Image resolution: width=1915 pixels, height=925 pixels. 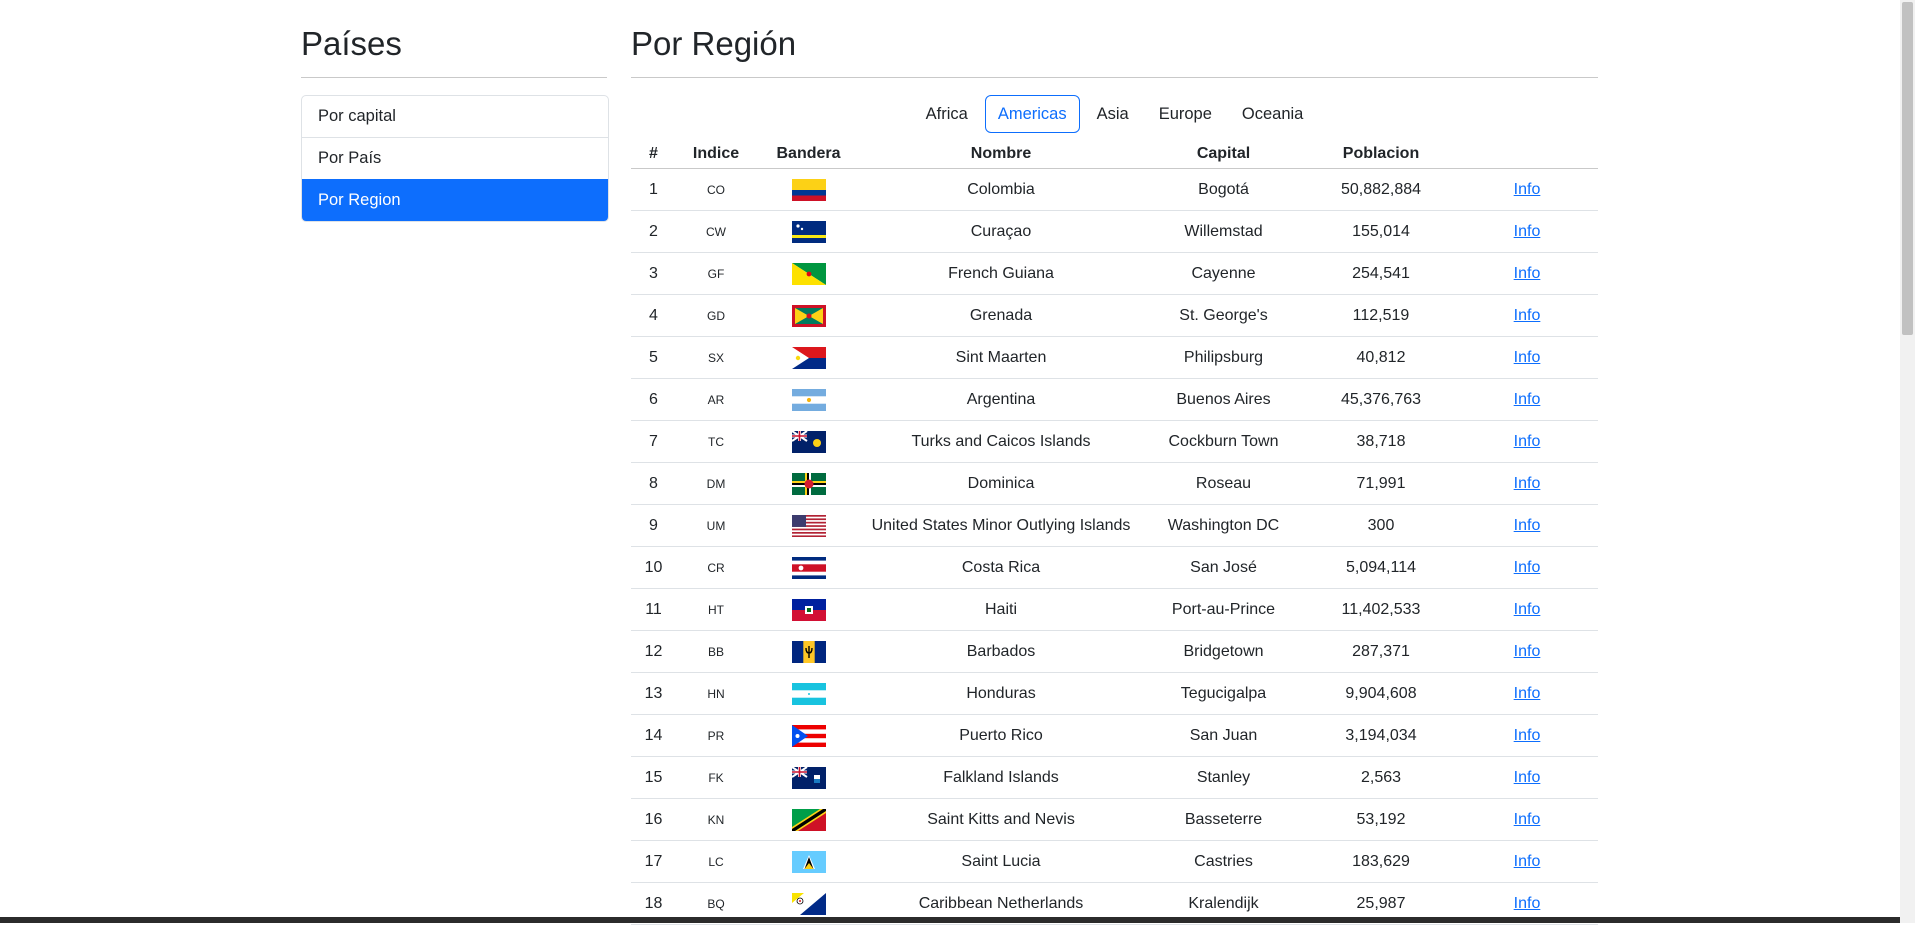 What do you see at coordinates (455, 116) in the screenshot?
I see `sidebar-item-por-capital: Por capital` at bounding box center [455, 116].